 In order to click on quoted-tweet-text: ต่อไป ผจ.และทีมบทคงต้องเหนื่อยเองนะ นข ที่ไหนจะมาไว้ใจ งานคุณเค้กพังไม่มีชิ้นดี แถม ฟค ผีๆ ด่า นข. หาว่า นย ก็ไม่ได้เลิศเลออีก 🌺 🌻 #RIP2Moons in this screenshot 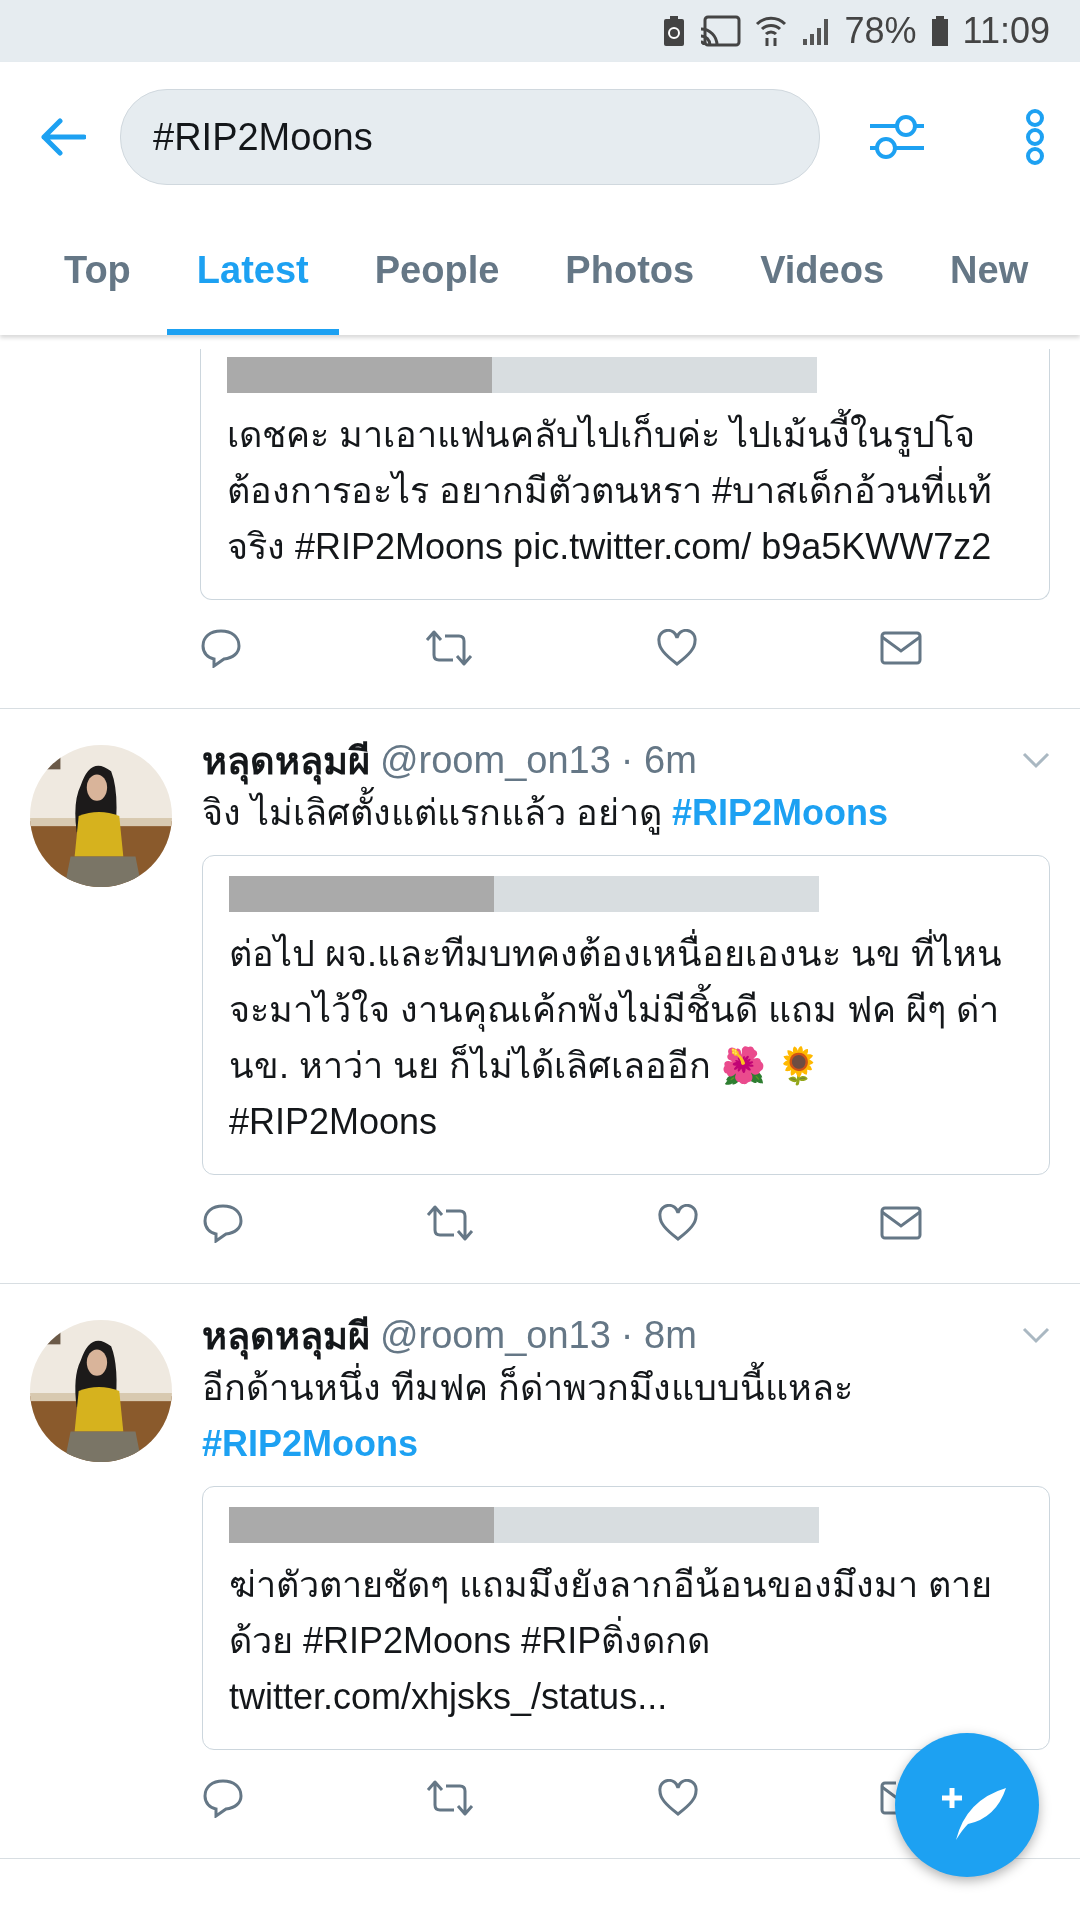, I will do `click(626, 1038)`.